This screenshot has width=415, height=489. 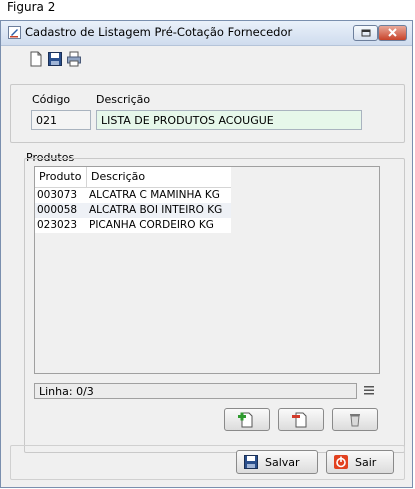 I want to click on exit-button: Sair, so click(x=360, y=462).